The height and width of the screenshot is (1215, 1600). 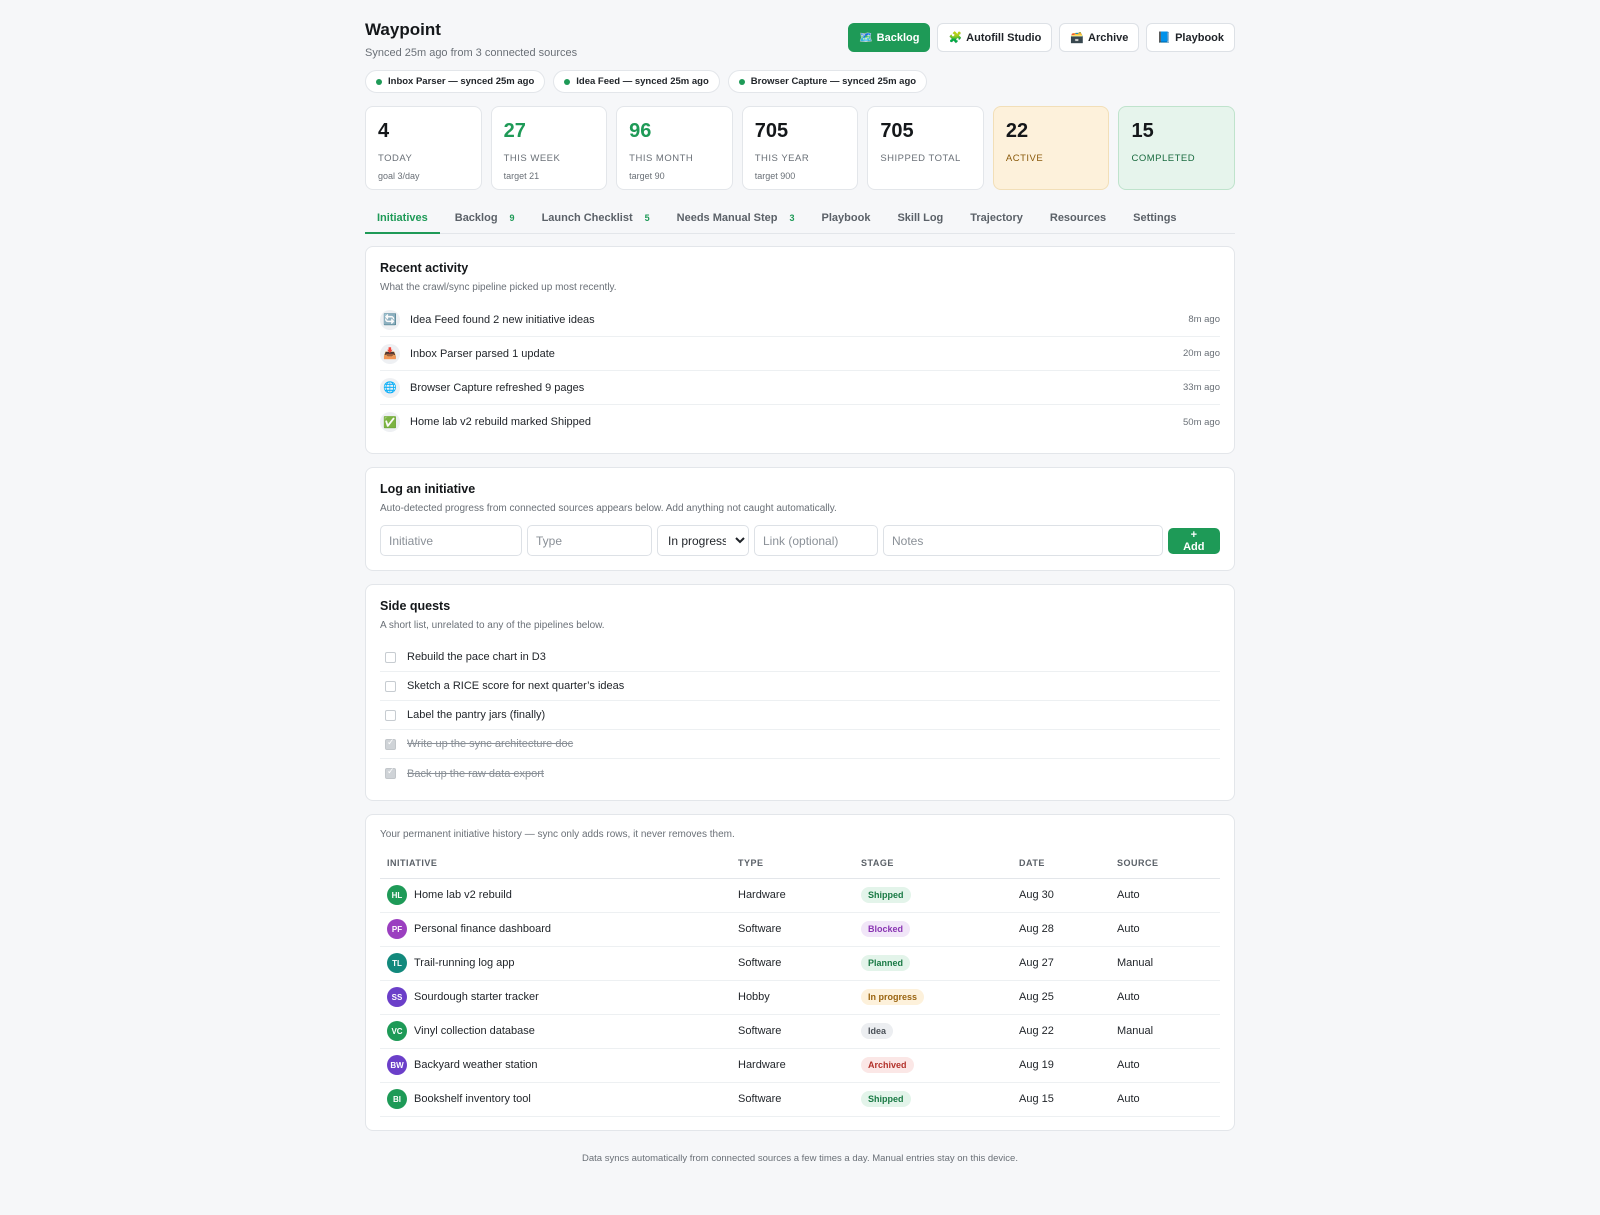 What do you see at coordinates (736, 218) in the screenshot?
I see `tab-needs-manual-step: Needs Manual Step 3` at bounding box center [736, 218].